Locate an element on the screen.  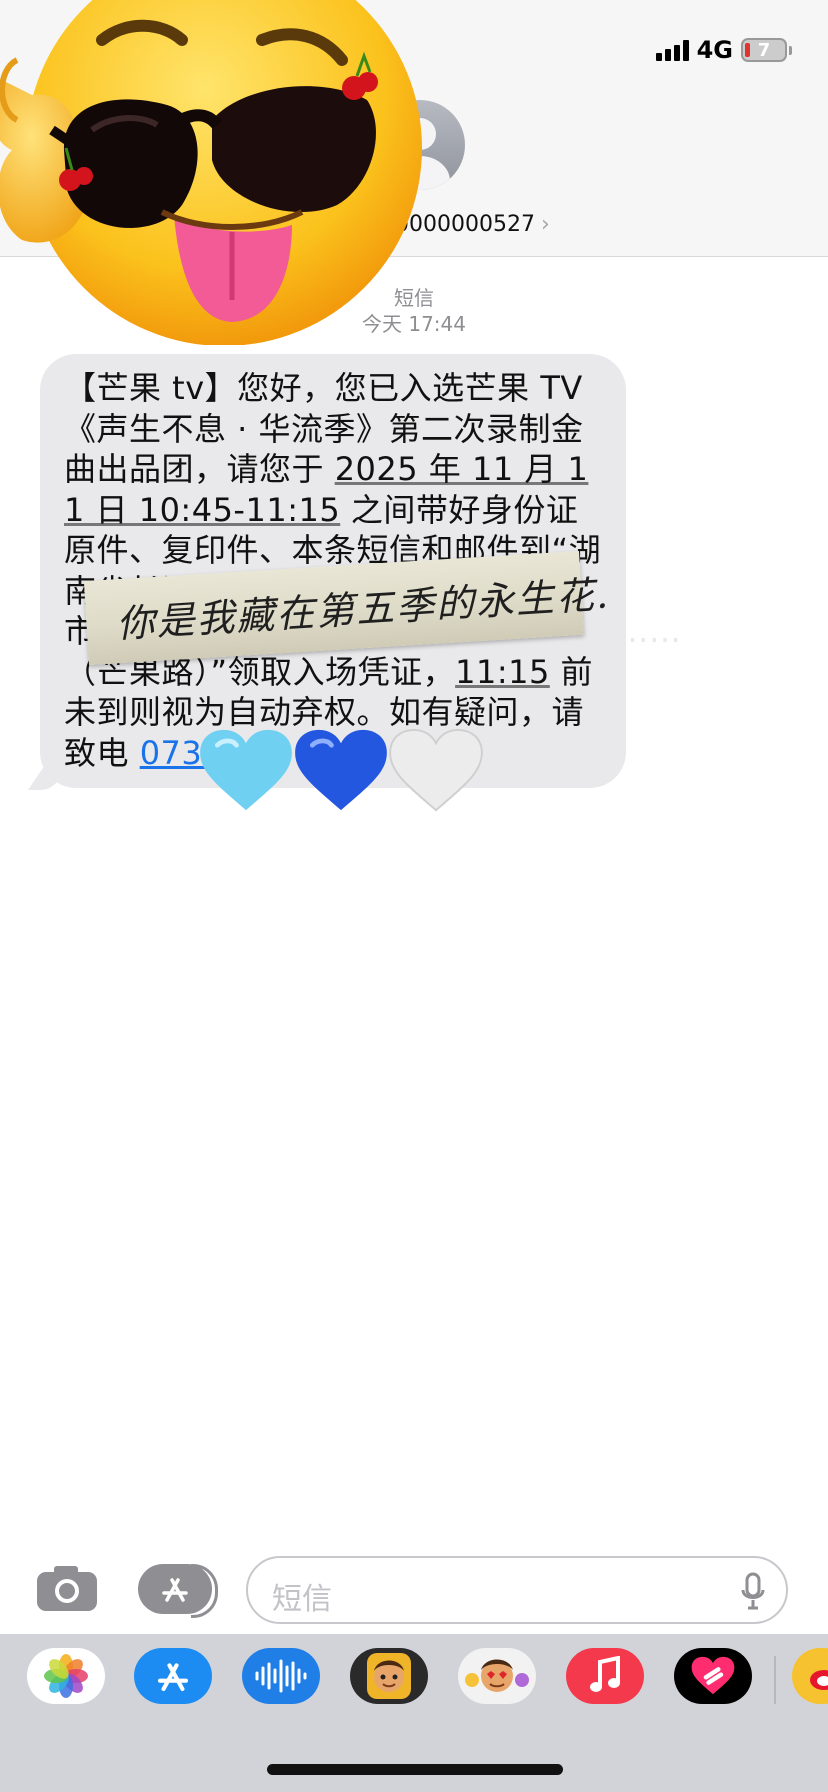
camera-button is located at coordinates (67, 1588).